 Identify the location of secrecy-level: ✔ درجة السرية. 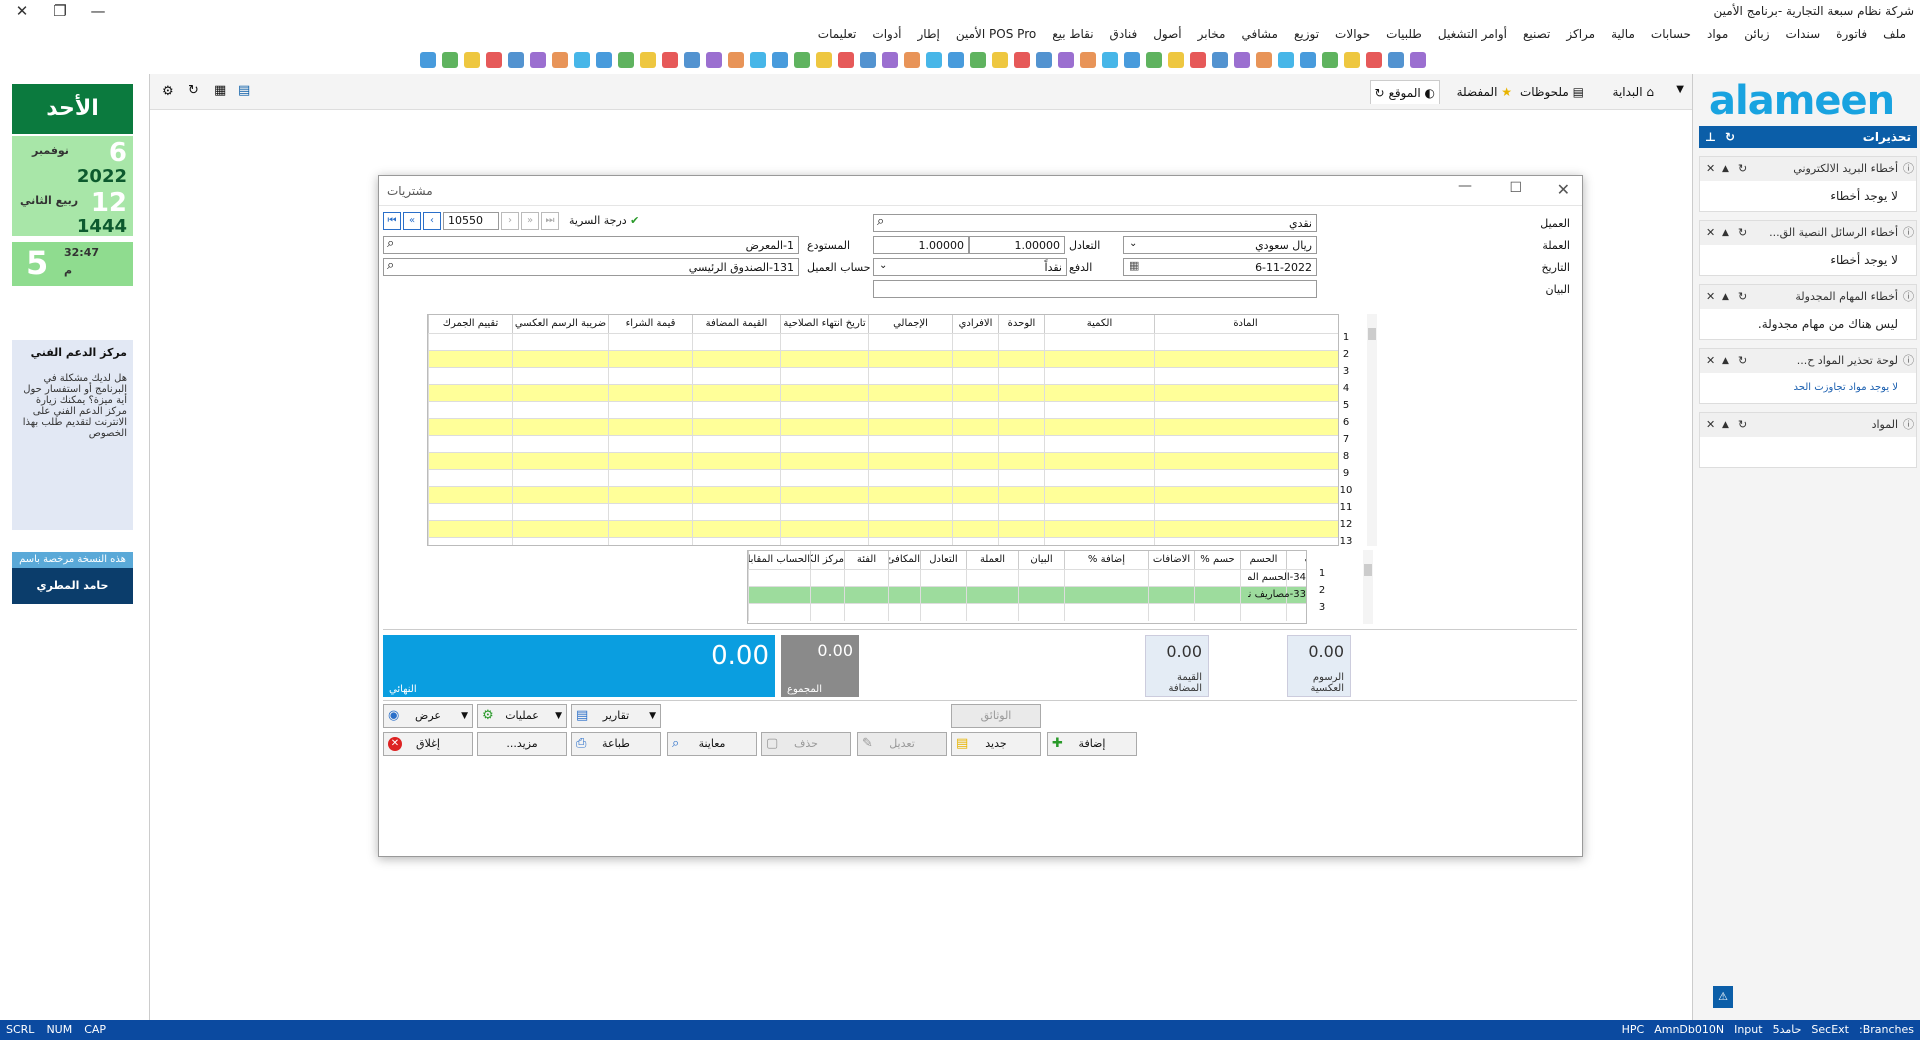
(604, 220).